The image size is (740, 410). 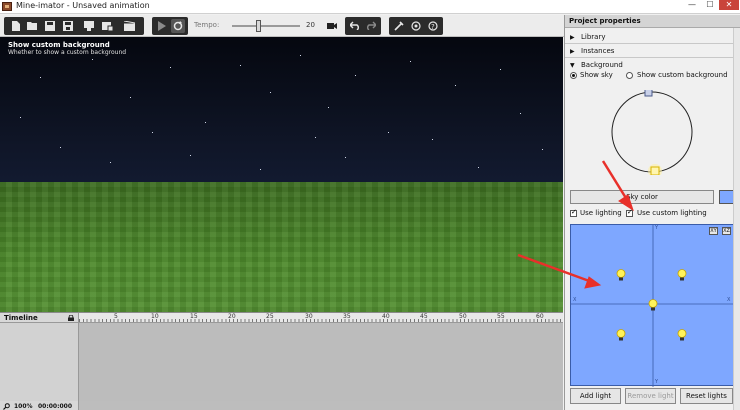 I want to click on title-bar: Mine-imator - Unsaved animation — ☐ ✕, so click(x=370, y=7).